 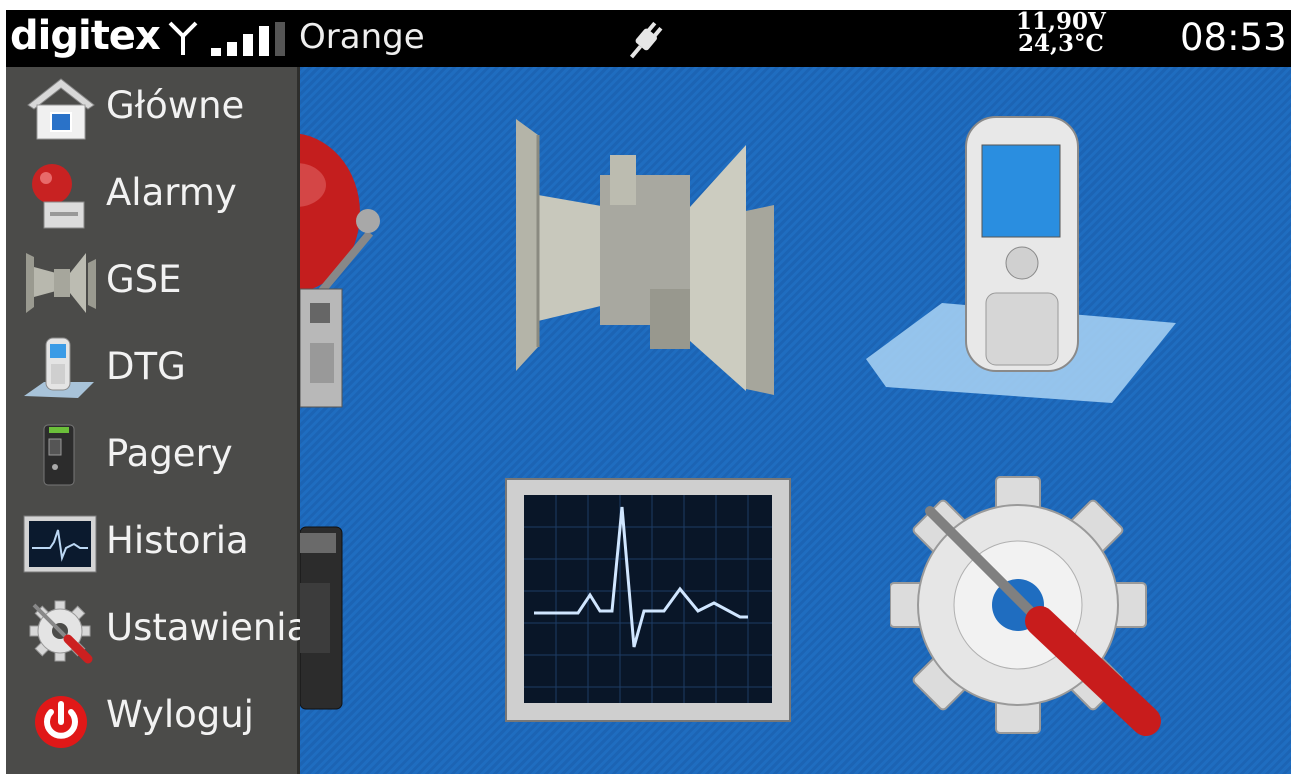 I want to click on sidebar-item-dtg: DTG, so click(x=156, y=368).